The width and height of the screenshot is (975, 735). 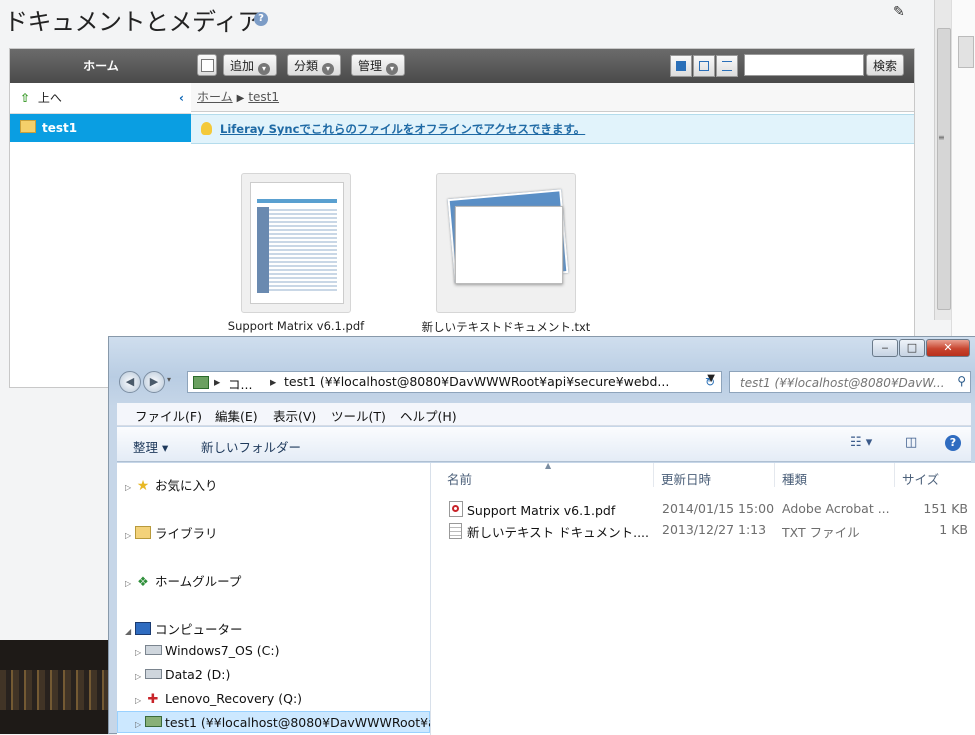 What do you see at coordinates (183, 580) in the screenshot?
I see `tree-item-homegroup: ▷ ❖ ホームグループ` at bounding box center [183, 580].